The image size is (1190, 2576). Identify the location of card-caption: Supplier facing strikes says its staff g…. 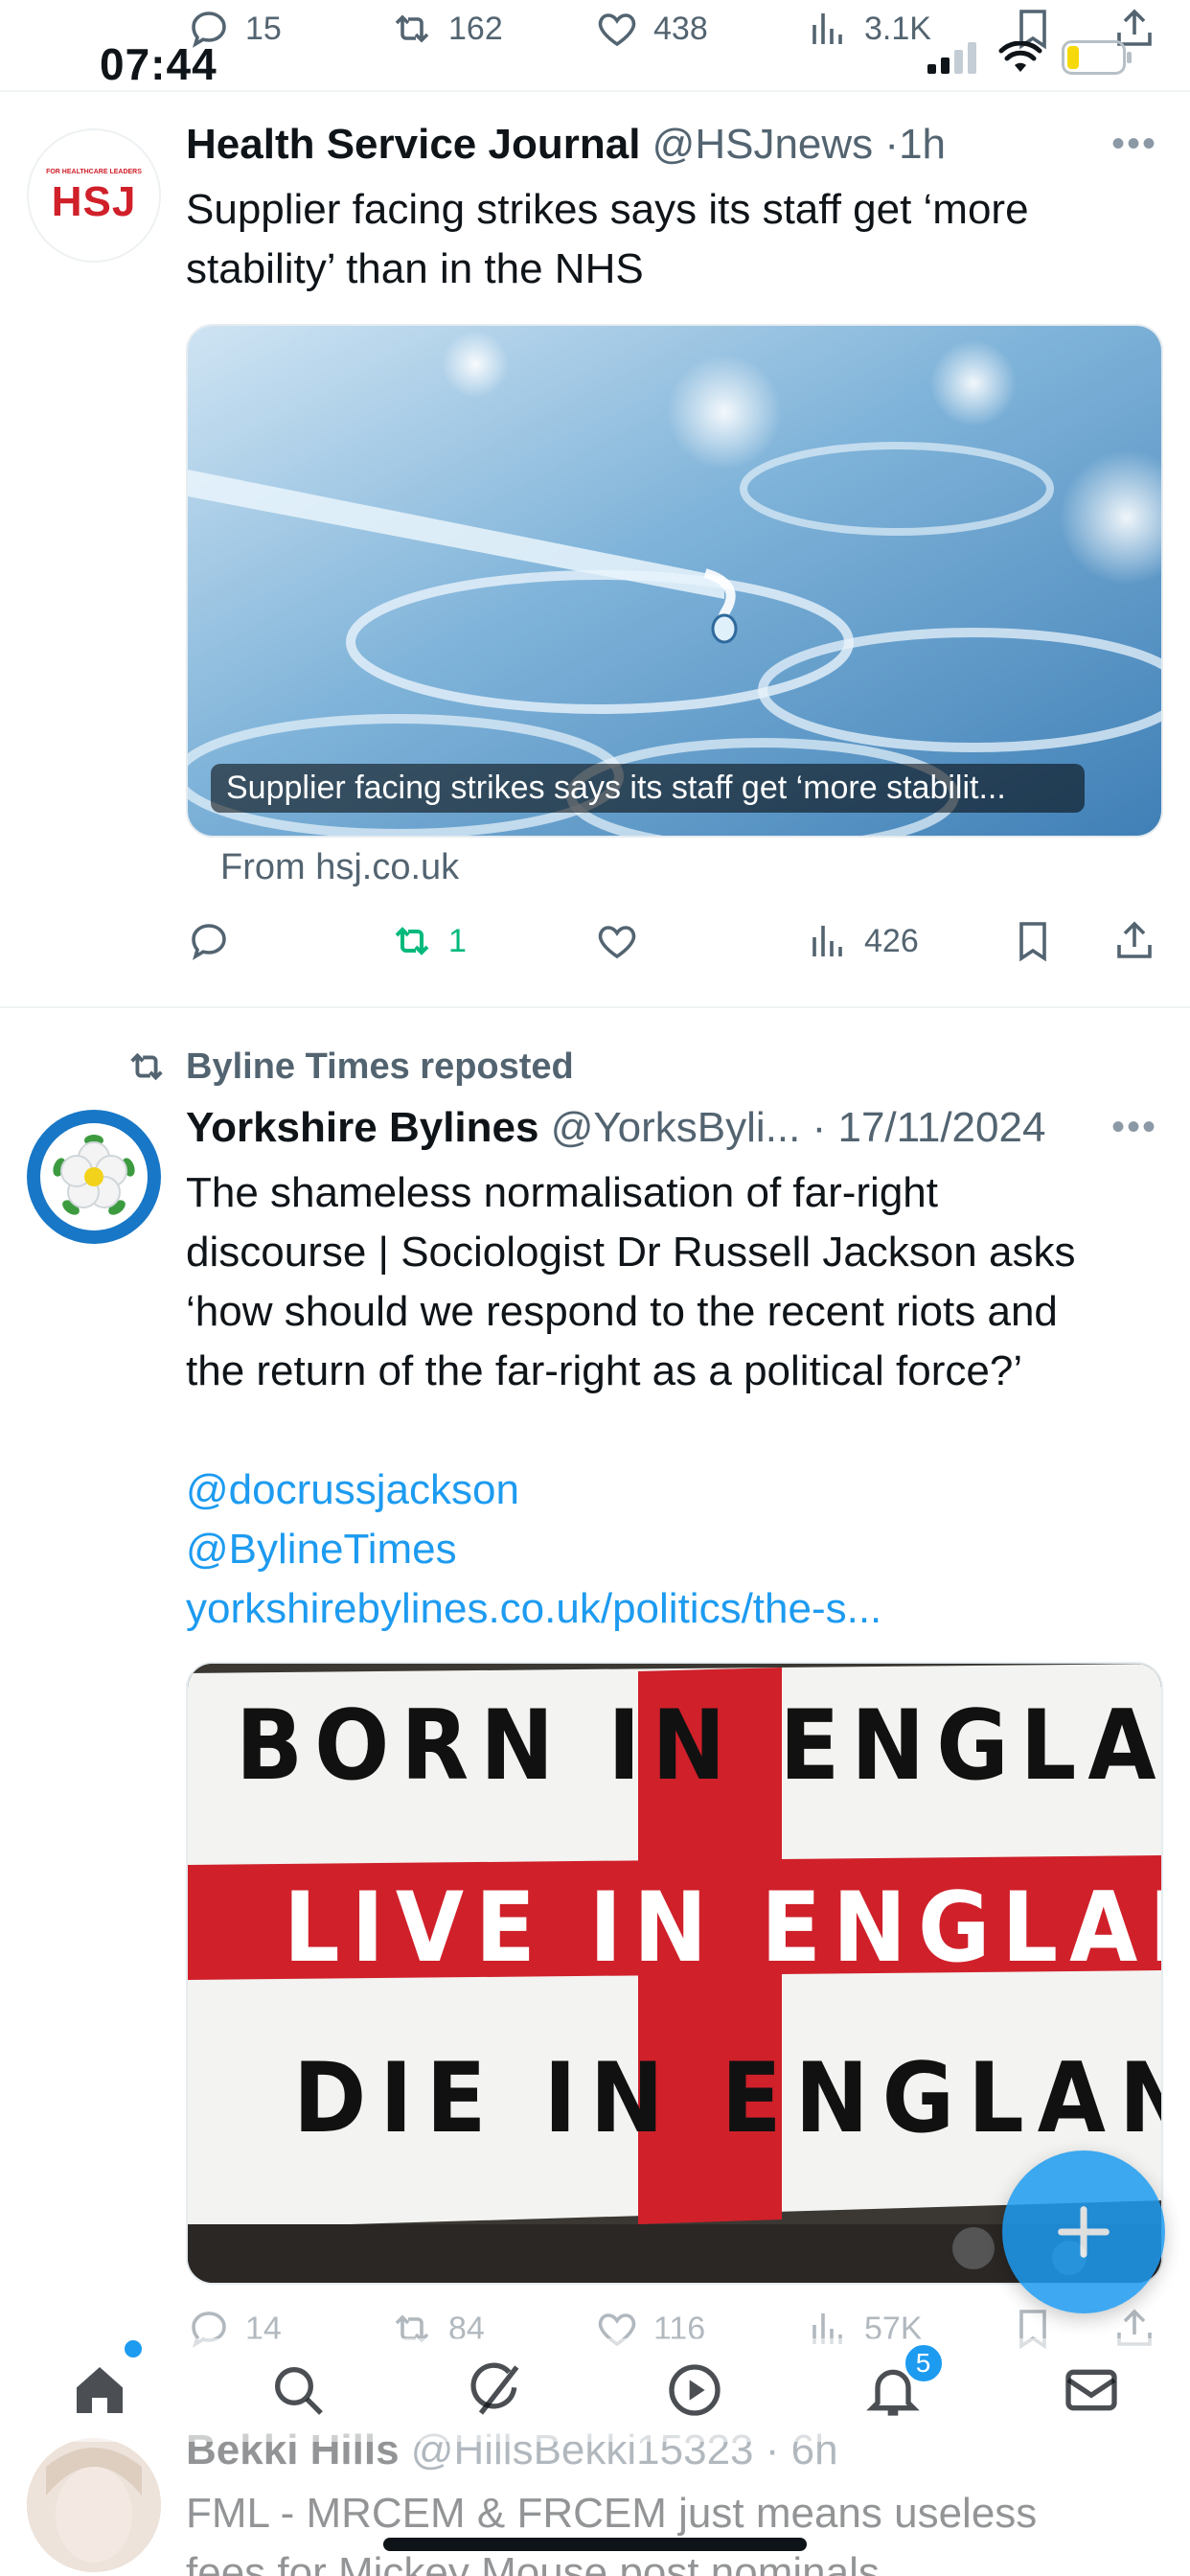
(648, 788).